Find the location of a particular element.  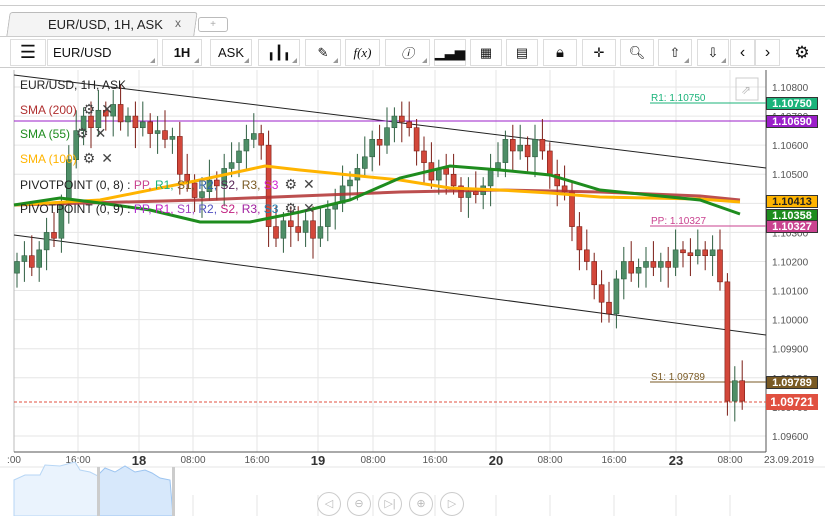

cloud-upload-icon: ⇧ is located at coordinates (675, 52).